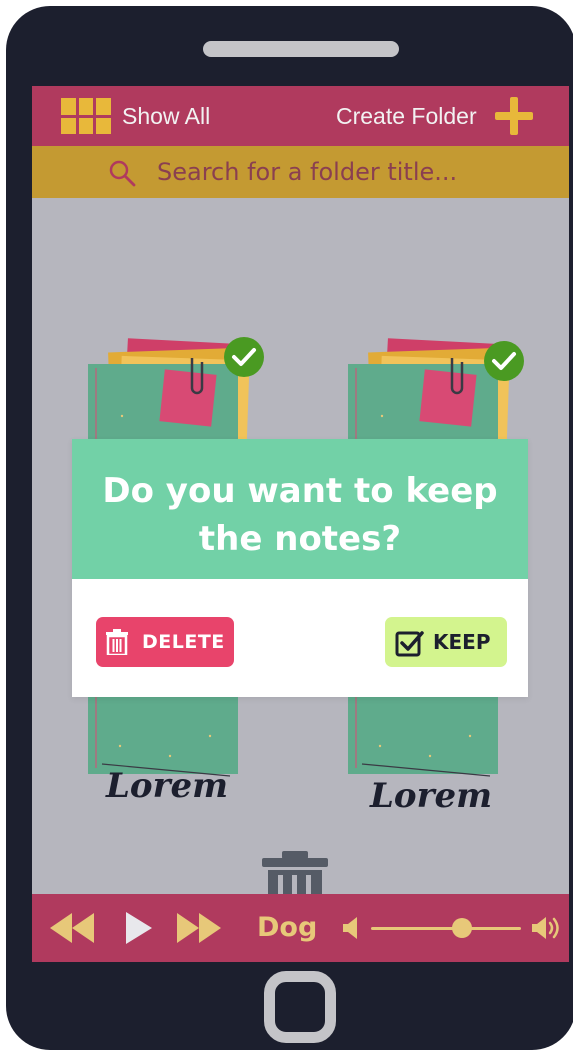  Describe the element at coordinates (300, 116) in the screenshot. I see `top-bar: Show All Create Folder` at that location.